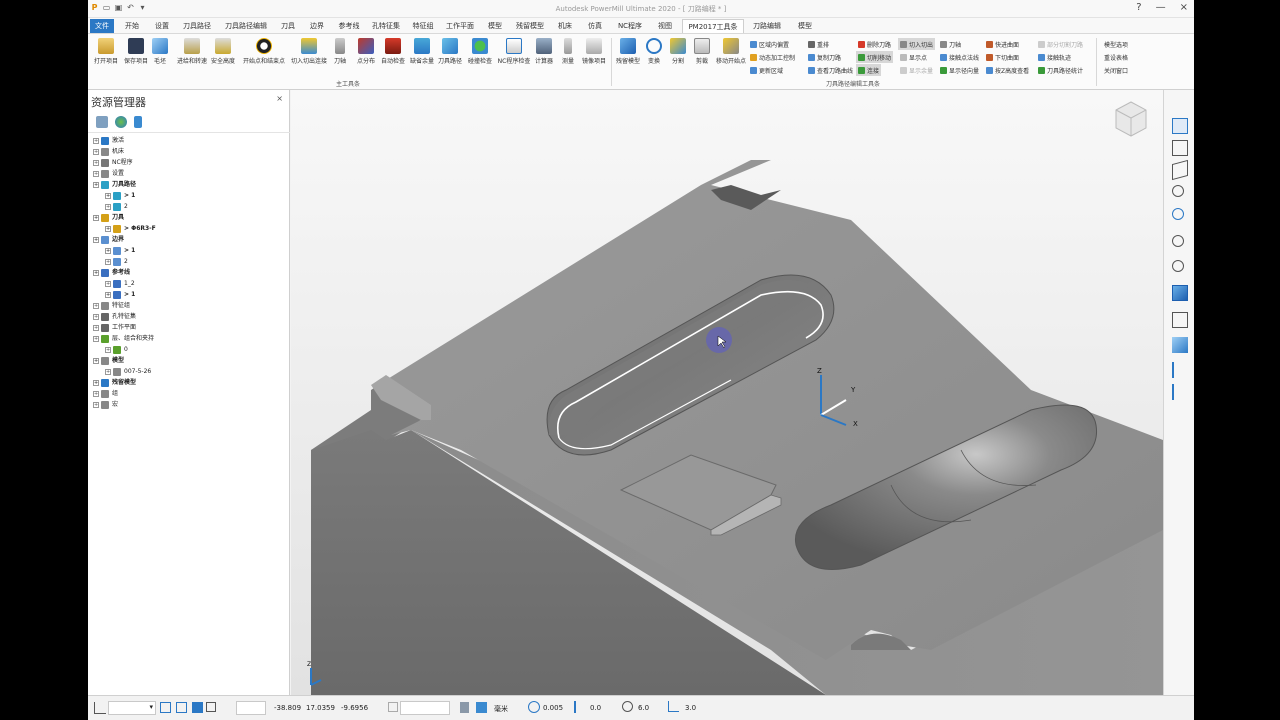  Describe the element at coordinates (189, 316) in the screenshot. I see `tree-node: + 孔特征集` at that location.